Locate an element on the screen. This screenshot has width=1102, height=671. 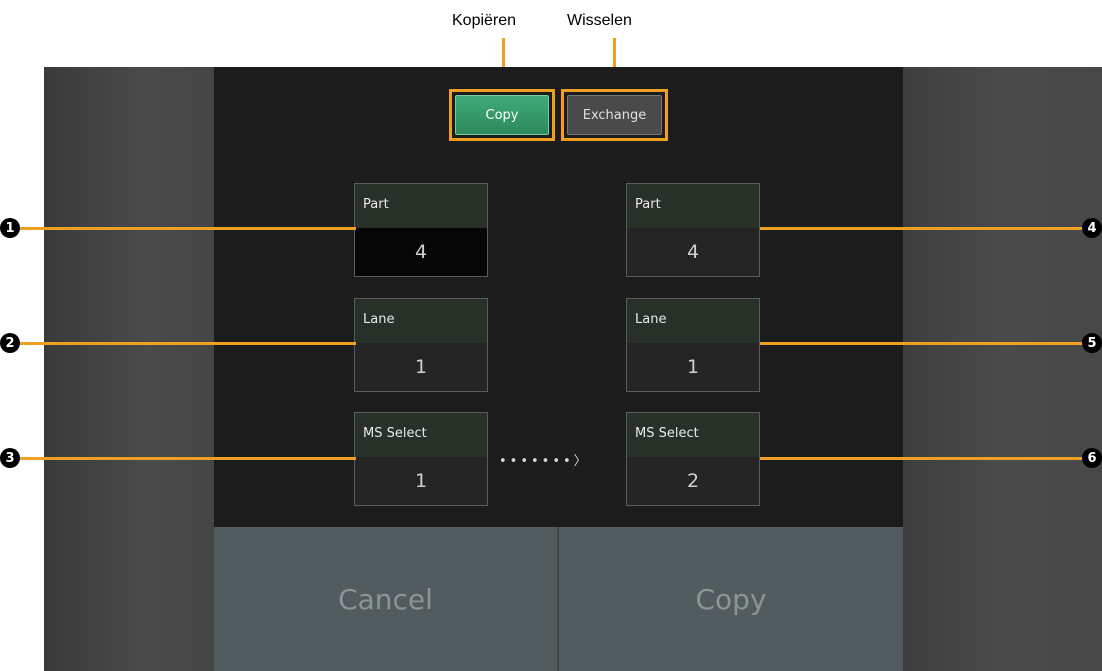
dest-lane-value: 1 is located at coordinates (693, 367).